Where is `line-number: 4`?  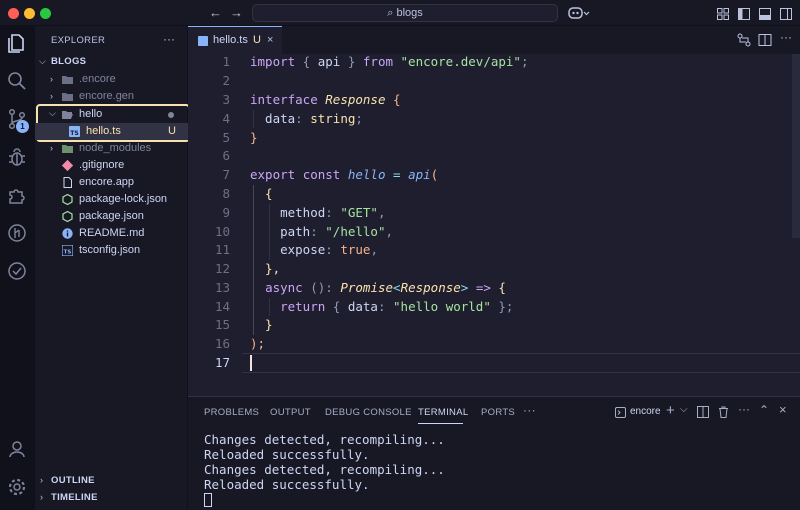
line-number: 4 is located at coordinates (226, 118).